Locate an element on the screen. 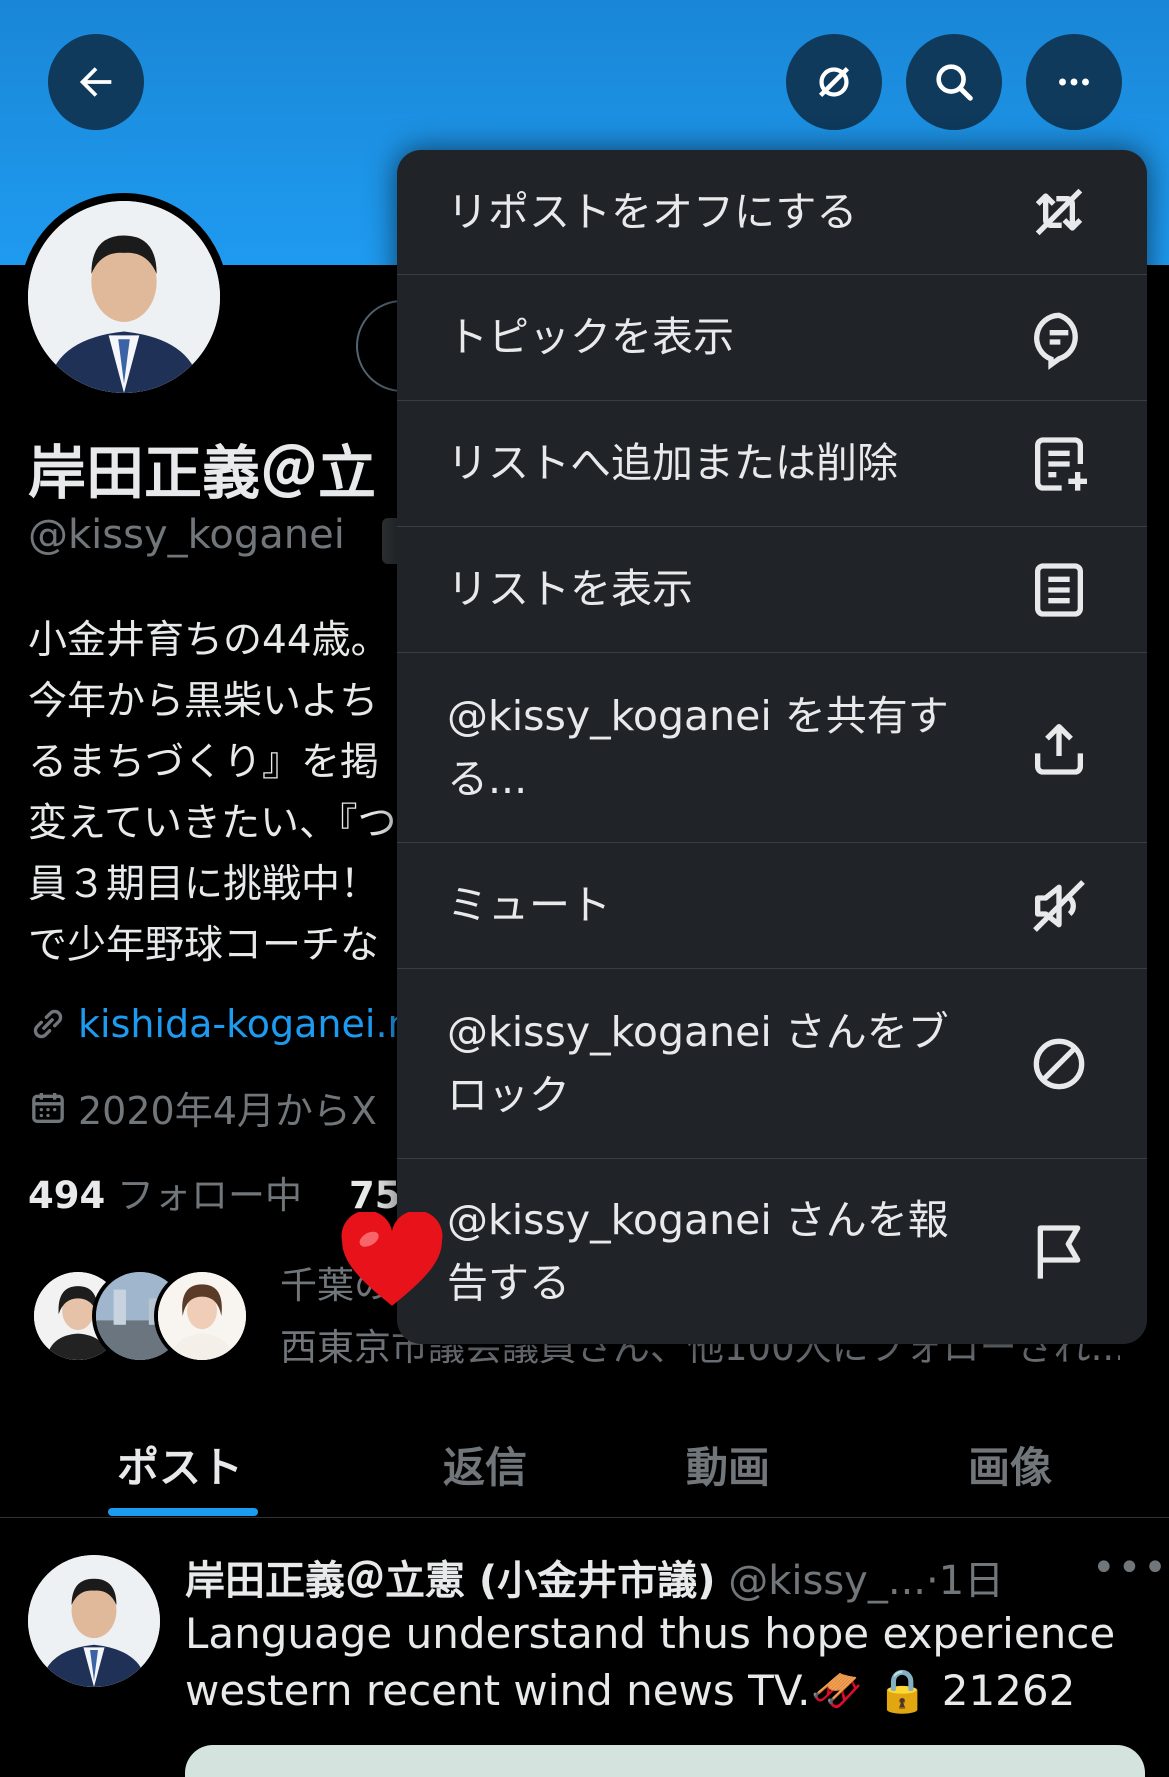  repost-off-icon is located at coordinates (1059, 212).